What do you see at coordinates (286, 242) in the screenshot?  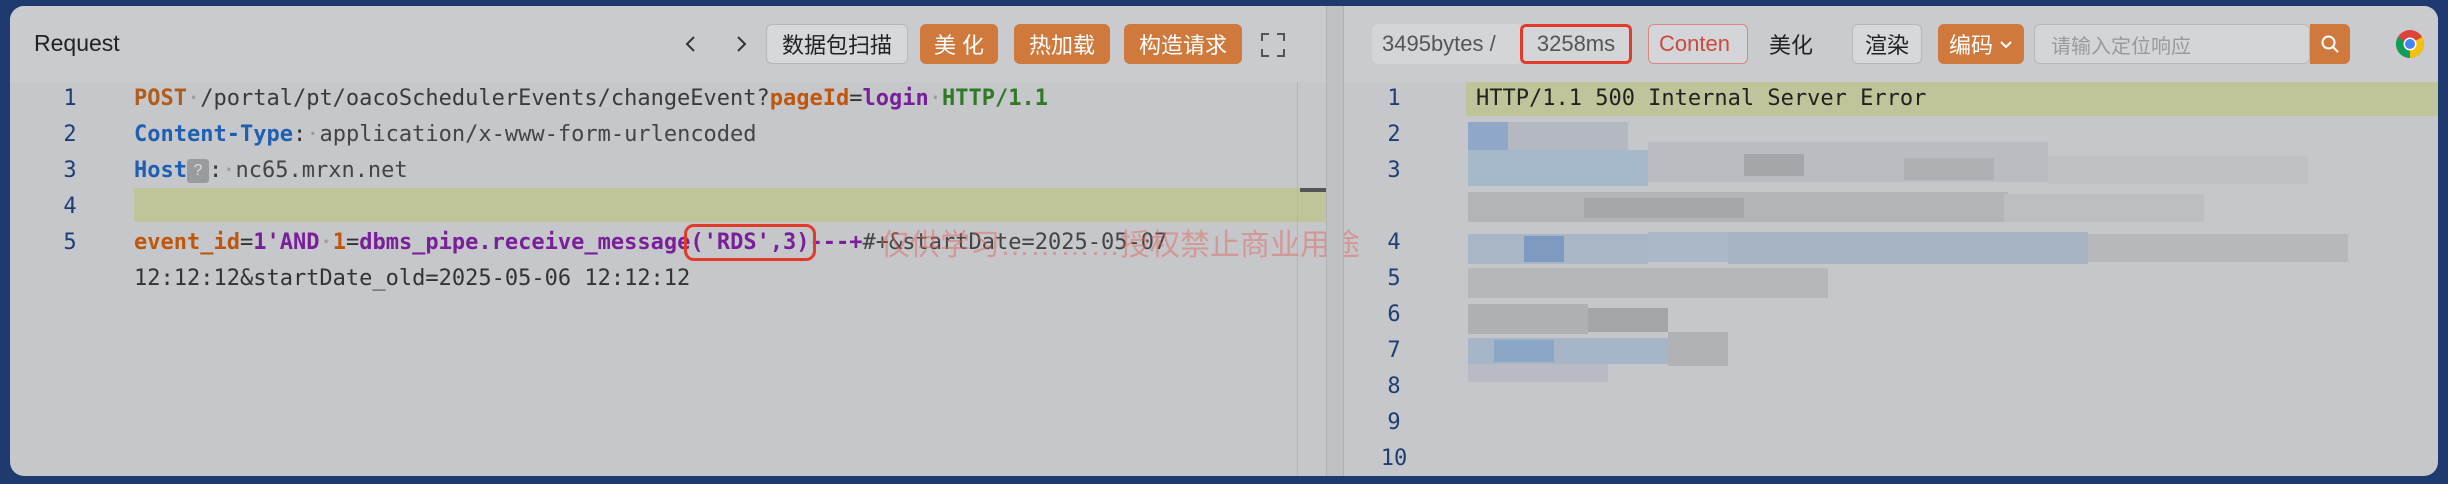 I see `param-value: 1'AND` at bounding box center [286, 242].